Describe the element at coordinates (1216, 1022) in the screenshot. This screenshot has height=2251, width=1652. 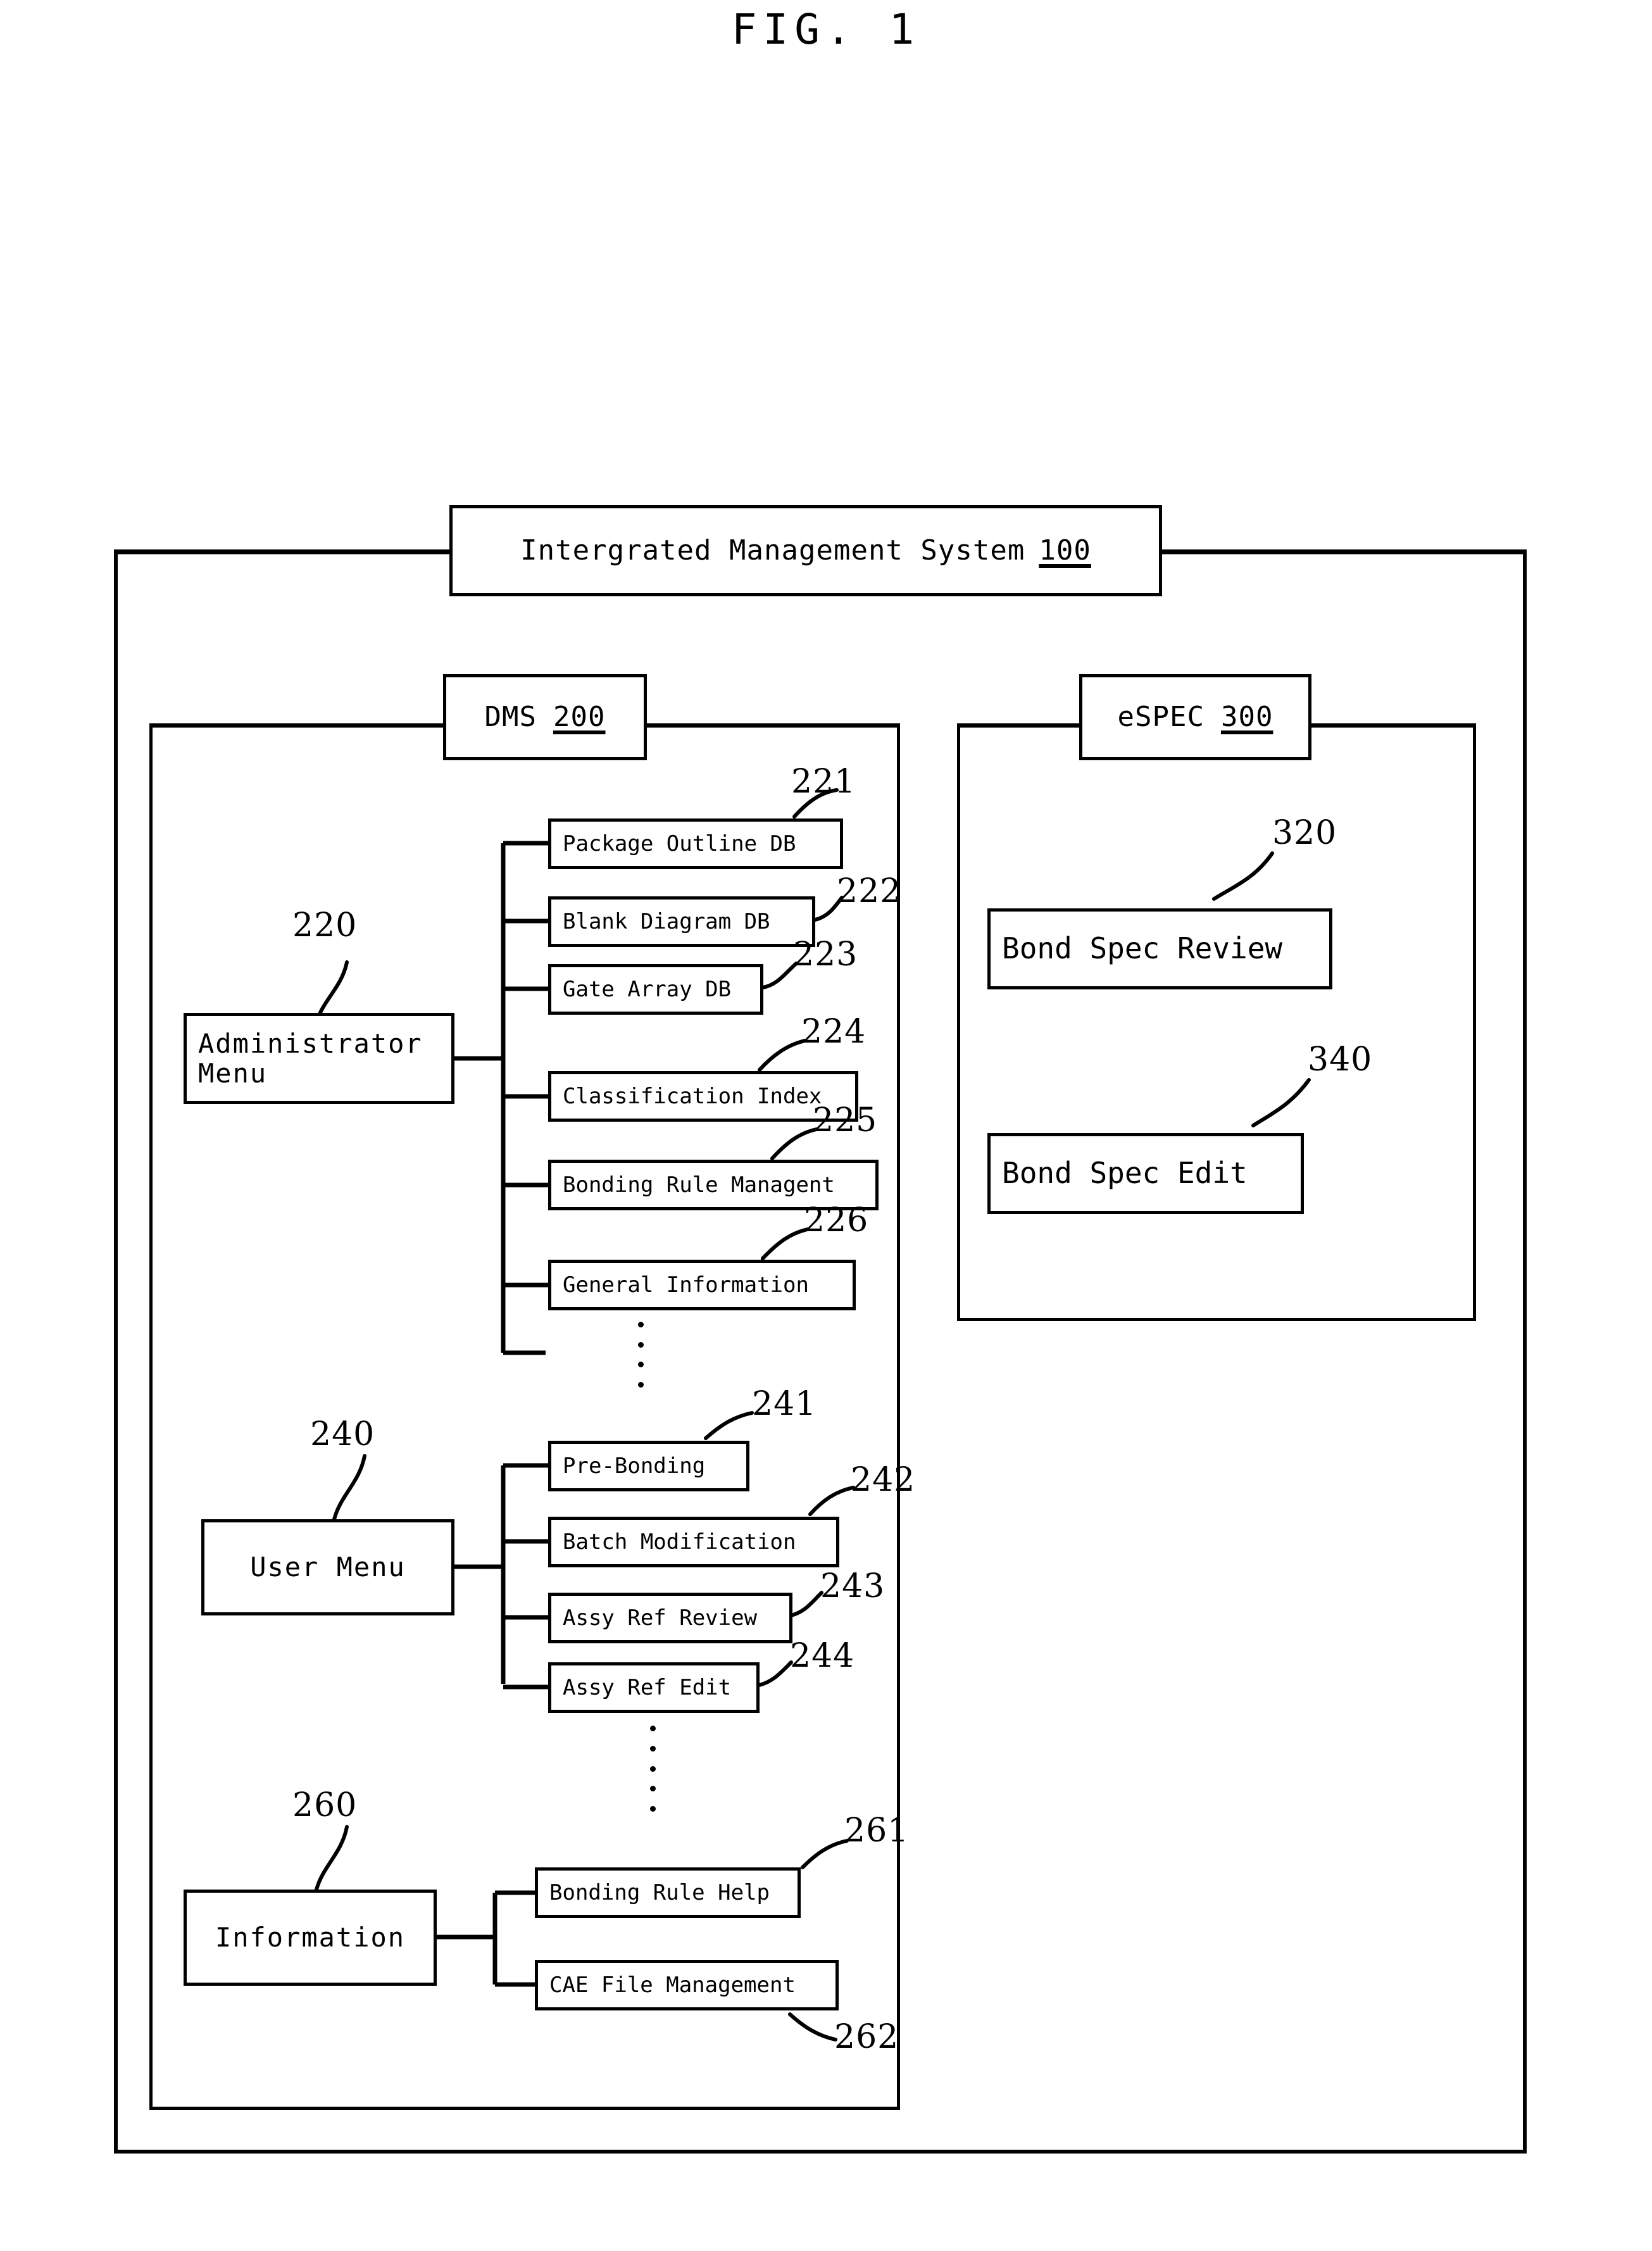
I see `espec-container` at that location.